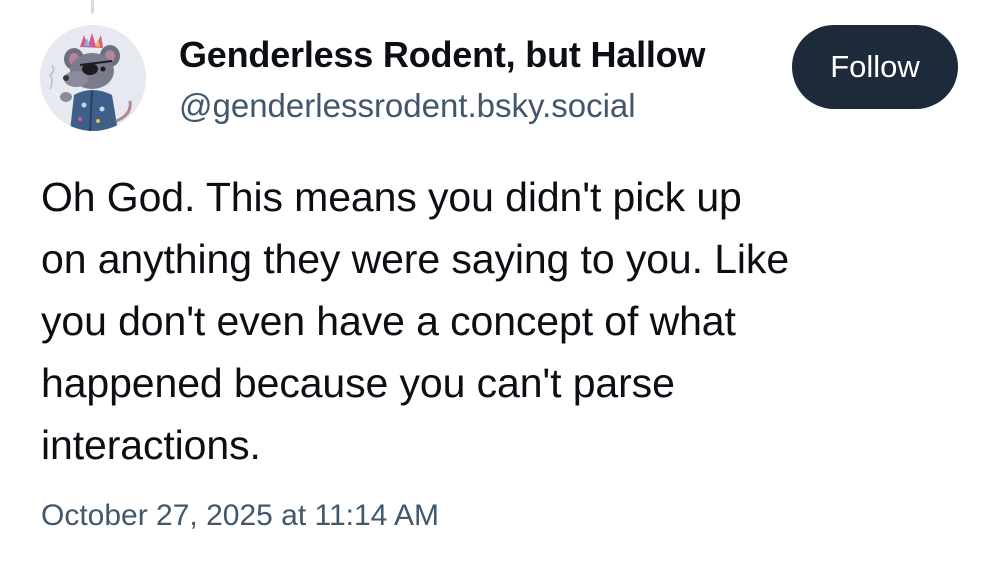 The image size is (1000, 561). I want to click on follow-button: Follow, so click(875, 67).